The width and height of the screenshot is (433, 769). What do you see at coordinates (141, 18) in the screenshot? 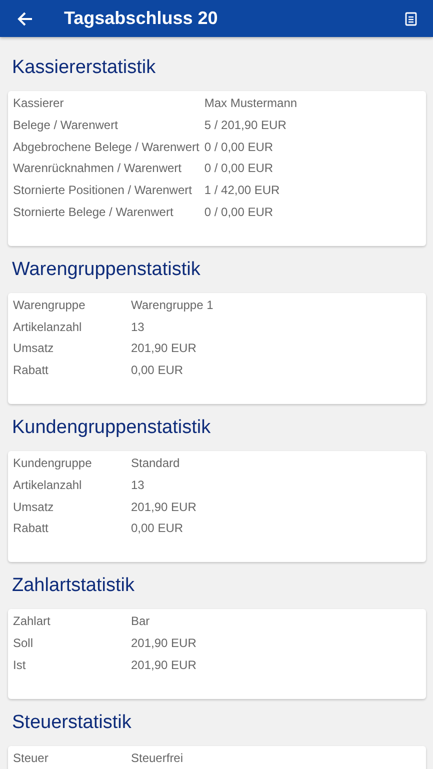
I see `screen-title: Tagsabschluss 20` at bounding box center [141, 18].